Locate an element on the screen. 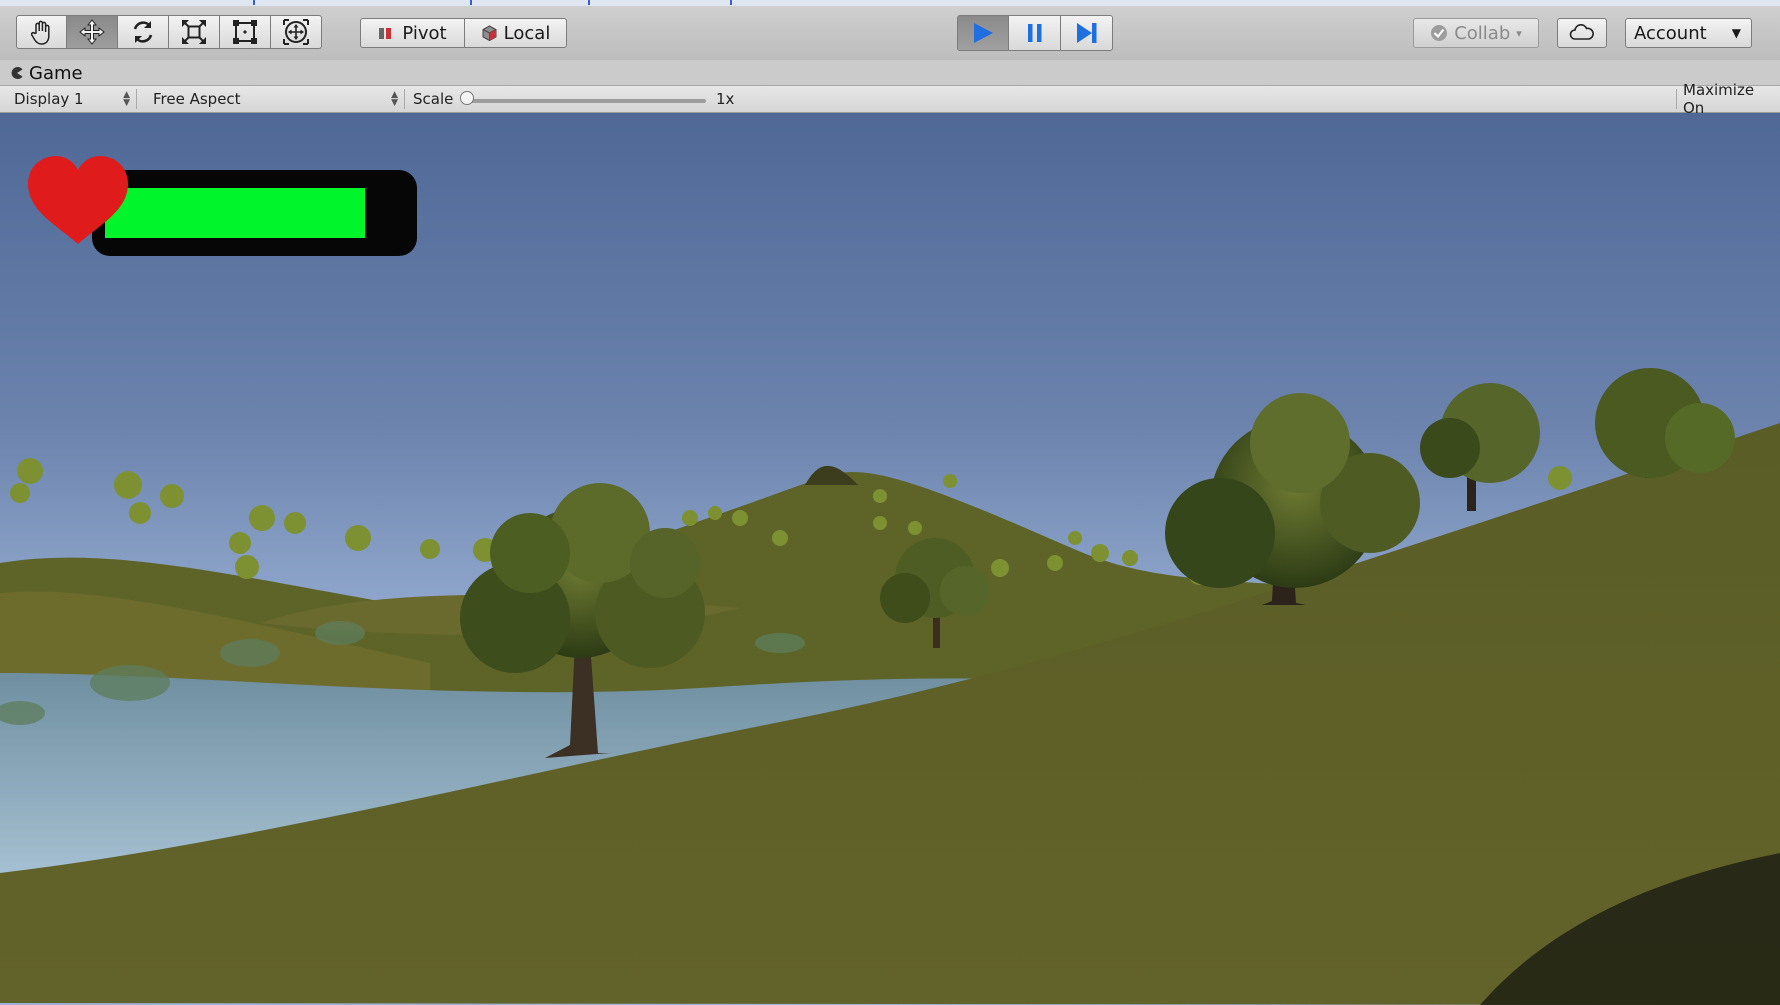 The width and height of the screenshot is (1780, 1005). heart-icon is located at coordinates (78, 200).